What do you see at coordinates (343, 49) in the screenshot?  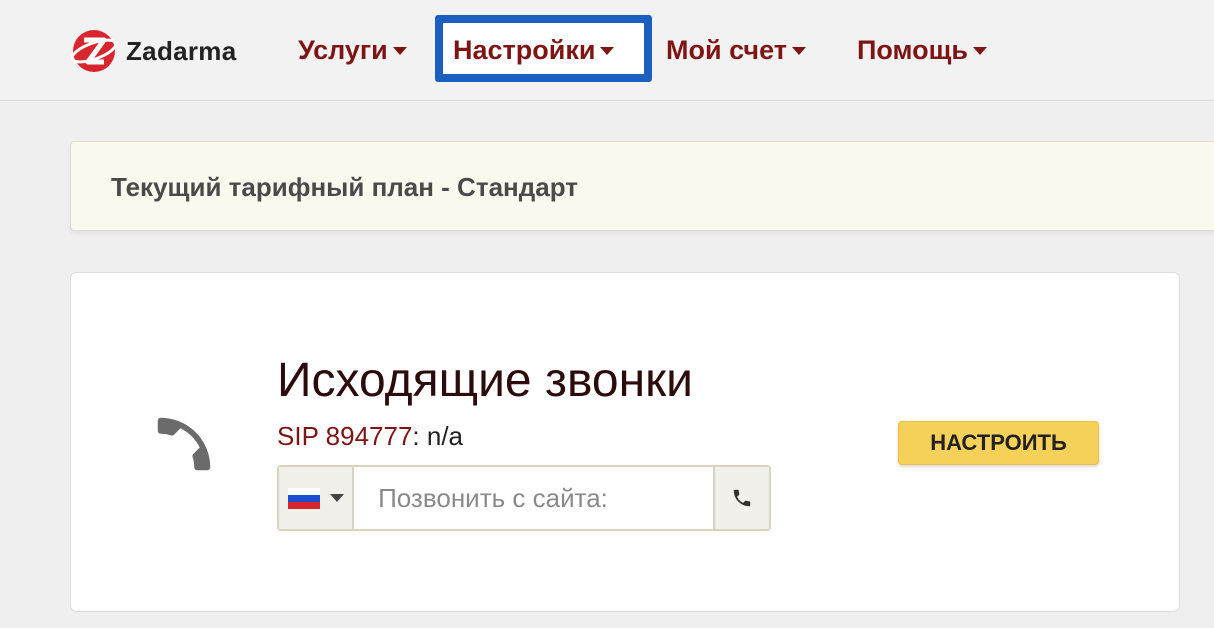 I see `nav-item-label: Услуги` at bounding box center [343, 49].